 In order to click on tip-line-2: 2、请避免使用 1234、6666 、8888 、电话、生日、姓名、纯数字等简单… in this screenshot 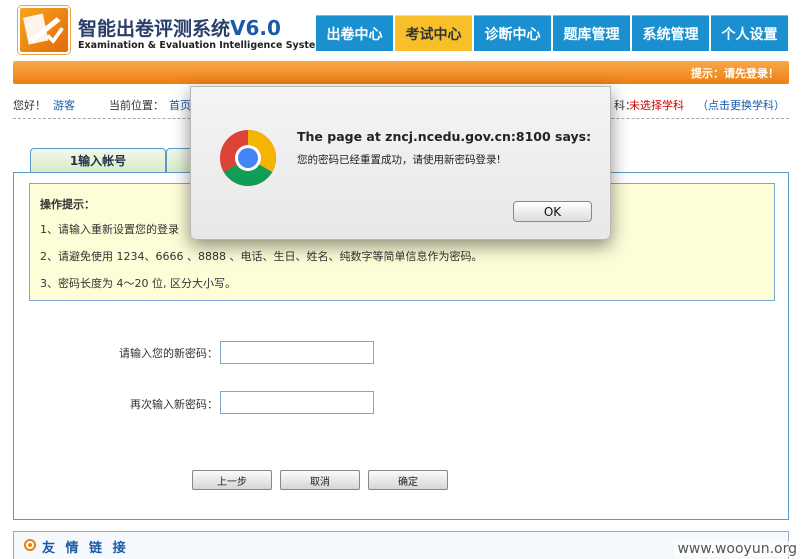, I will do `click(261, 256)`.